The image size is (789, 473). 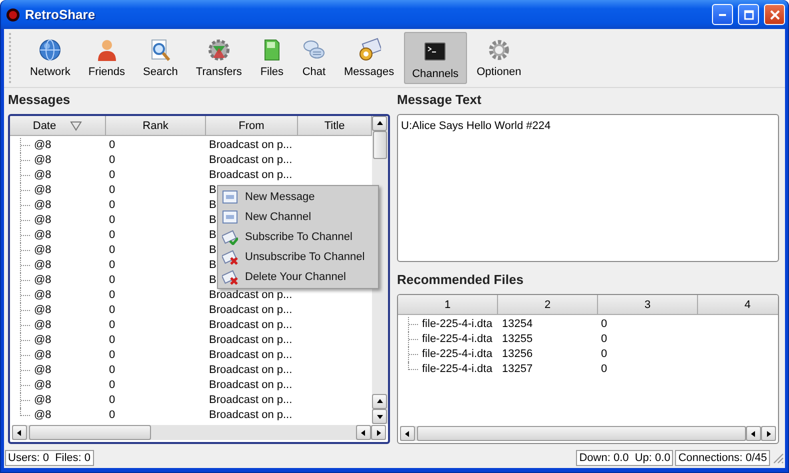 I want to click on menu-item: New Message, so click(x=298, y=197).